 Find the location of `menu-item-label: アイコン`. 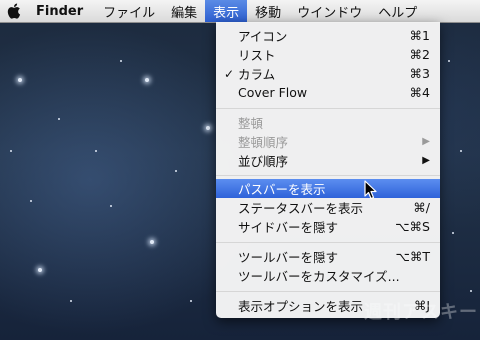

menu-item-label: アイコン is located at coordinates (263, 36).